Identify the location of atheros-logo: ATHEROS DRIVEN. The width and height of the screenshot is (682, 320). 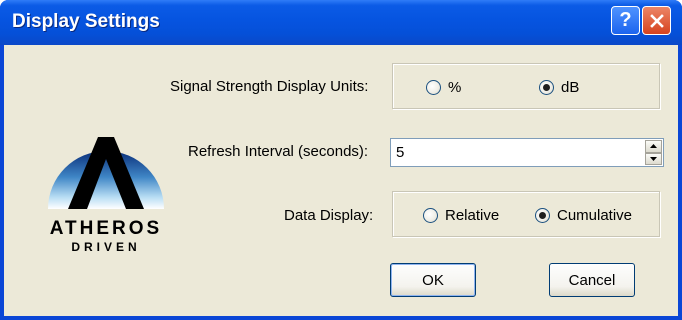
(106, 195).